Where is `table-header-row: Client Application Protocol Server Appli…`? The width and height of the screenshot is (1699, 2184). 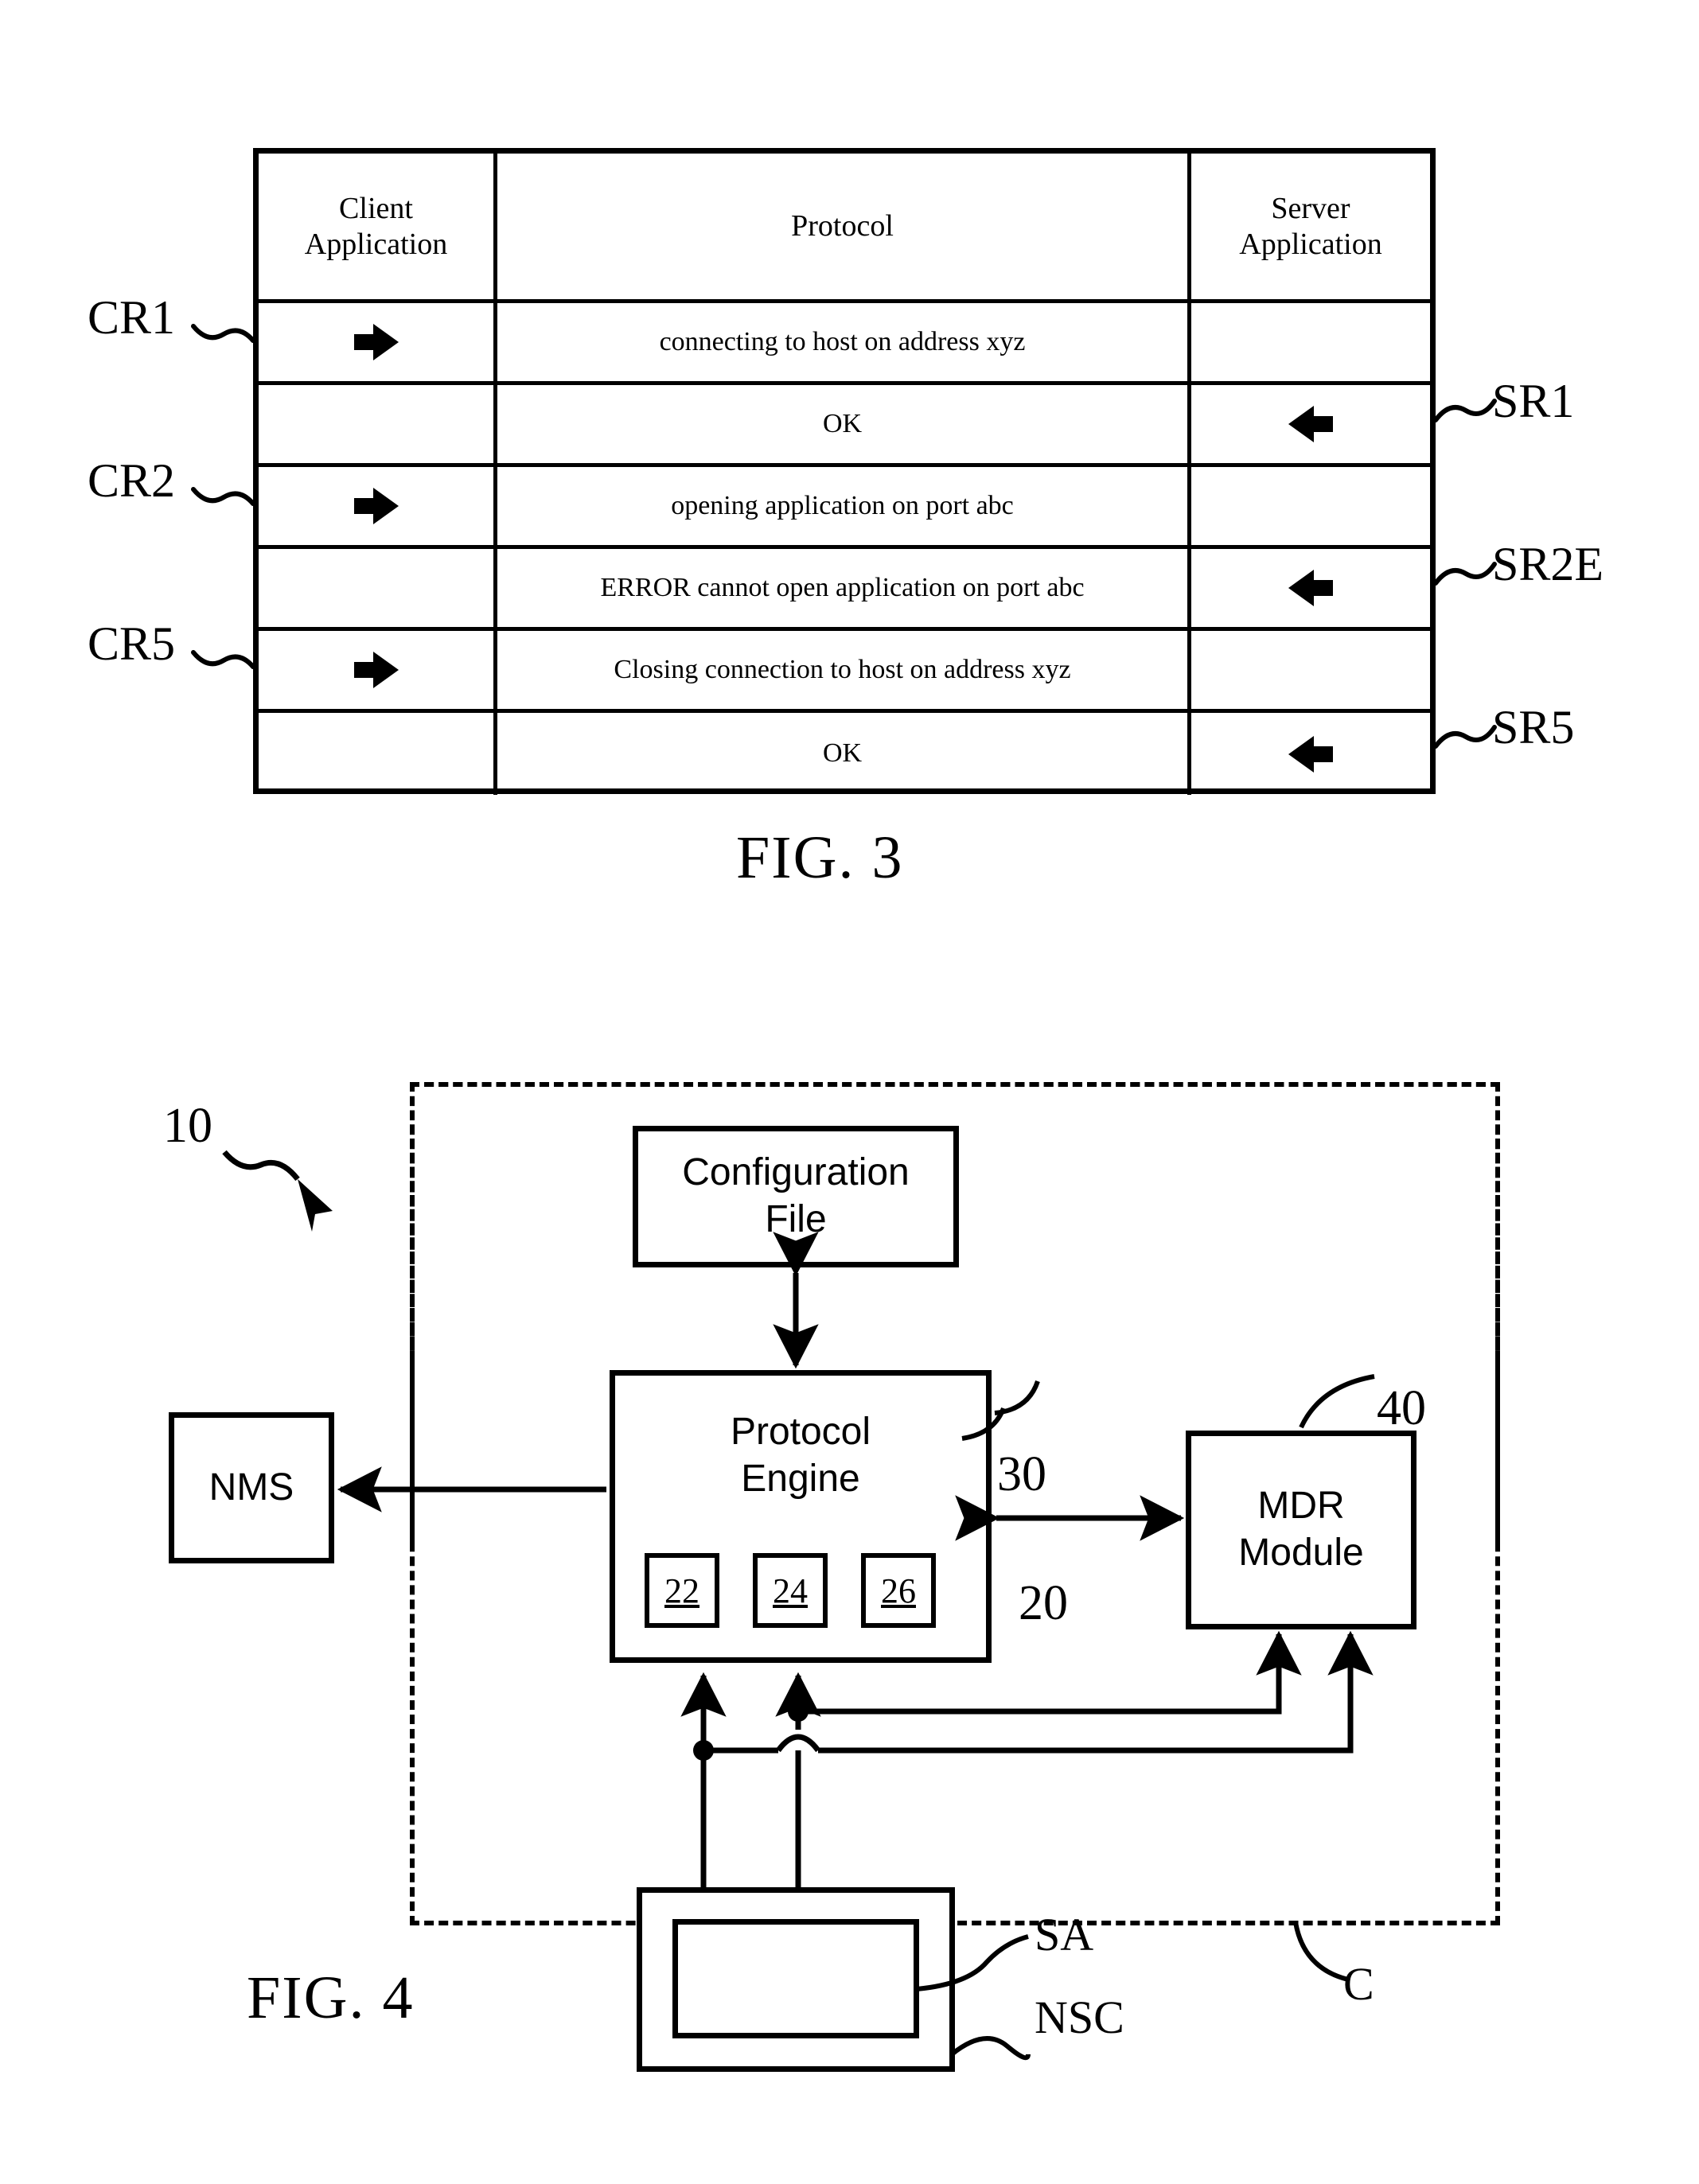 table-header-row: Client Application Protocol Server Appli… is located at coordinates (844, 228).